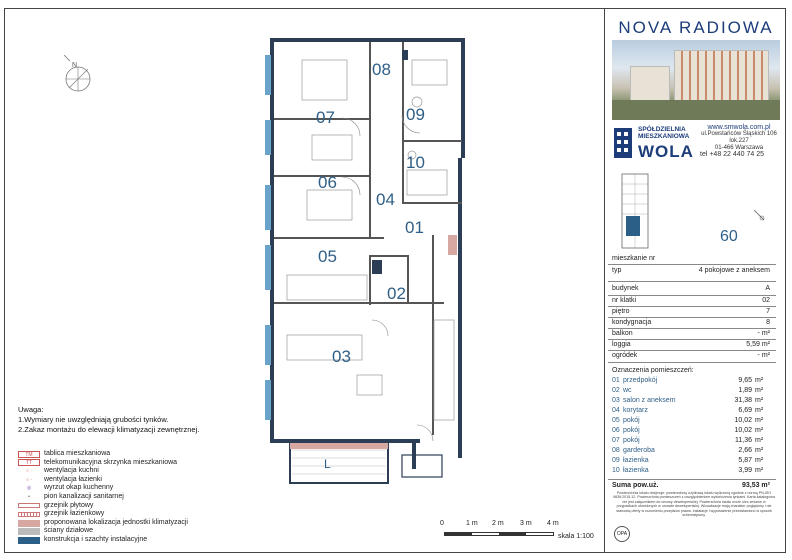 This screenshot has height=560, width=792. Describe the element at coordinates (636, 460) in the screenshot. I see `room-name: łazienka` at that location.